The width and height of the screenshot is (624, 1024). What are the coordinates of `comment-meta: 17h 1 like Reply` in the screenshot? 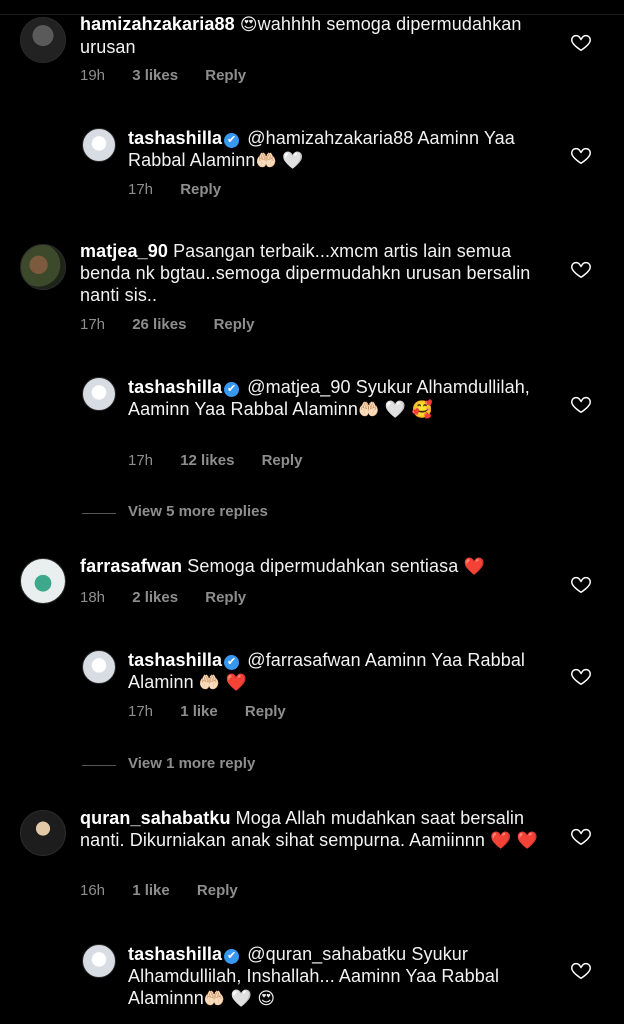 It's located at (218, 711).